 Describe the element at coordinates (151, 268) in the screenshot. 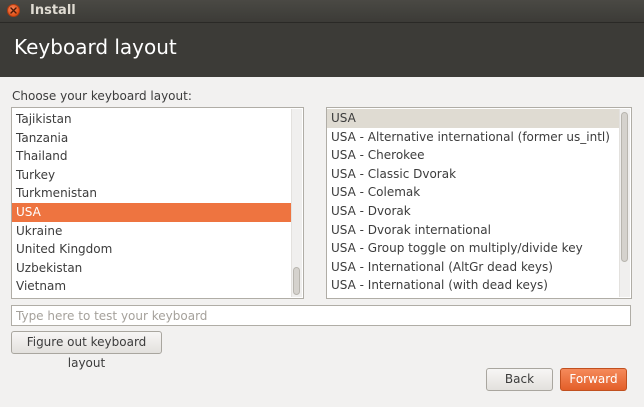

I see `country-item: Uzbekistan` at that location.